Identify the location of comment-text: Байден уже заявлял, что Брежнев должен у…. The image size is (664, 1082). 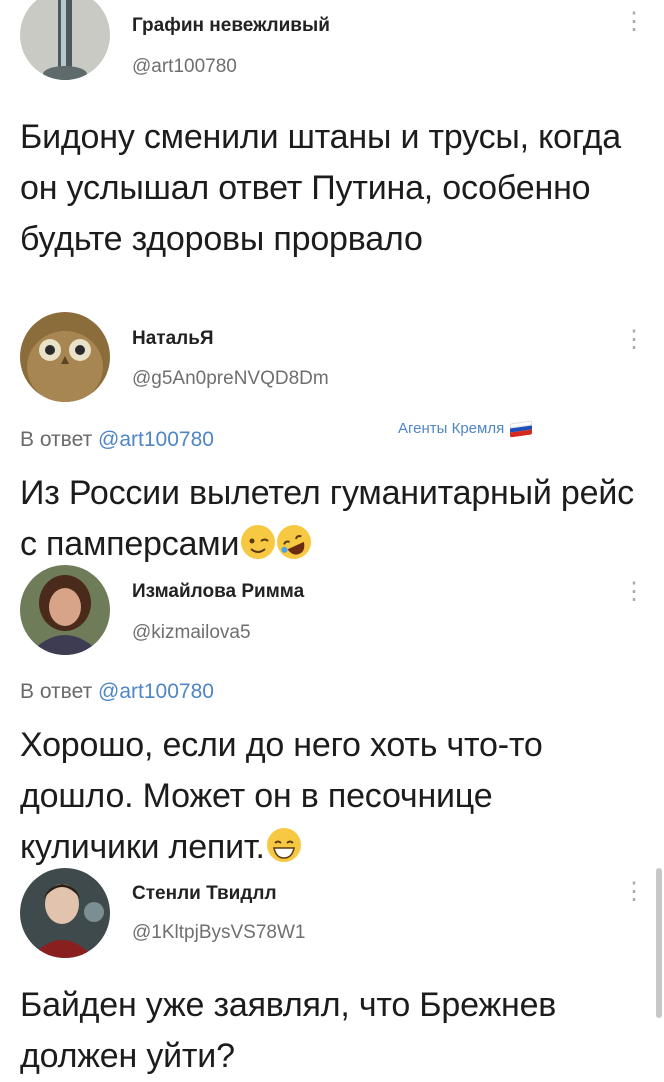
(288, 1030).